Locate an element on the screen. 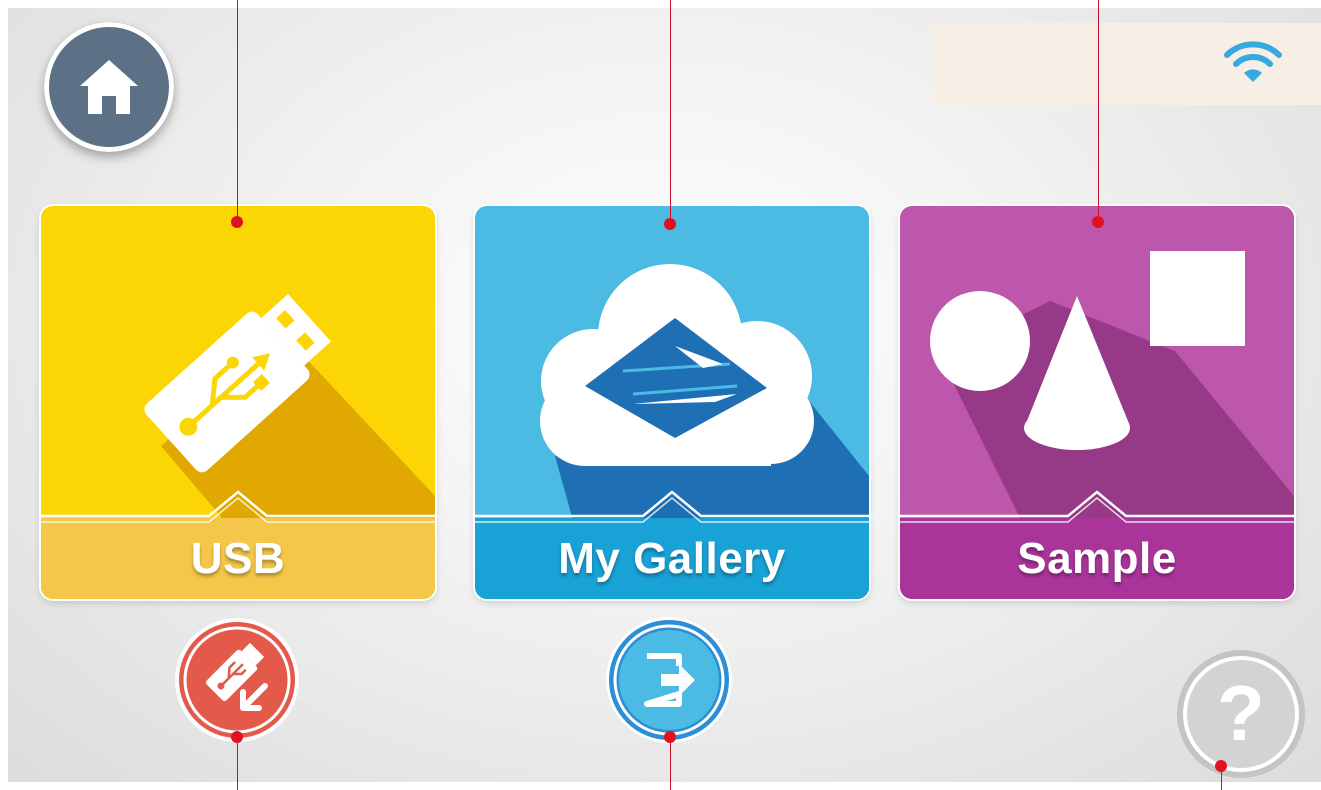 The height and width of the screenshot is (790, 1321). callout-dot-help is located at coordinates (1221, 766).